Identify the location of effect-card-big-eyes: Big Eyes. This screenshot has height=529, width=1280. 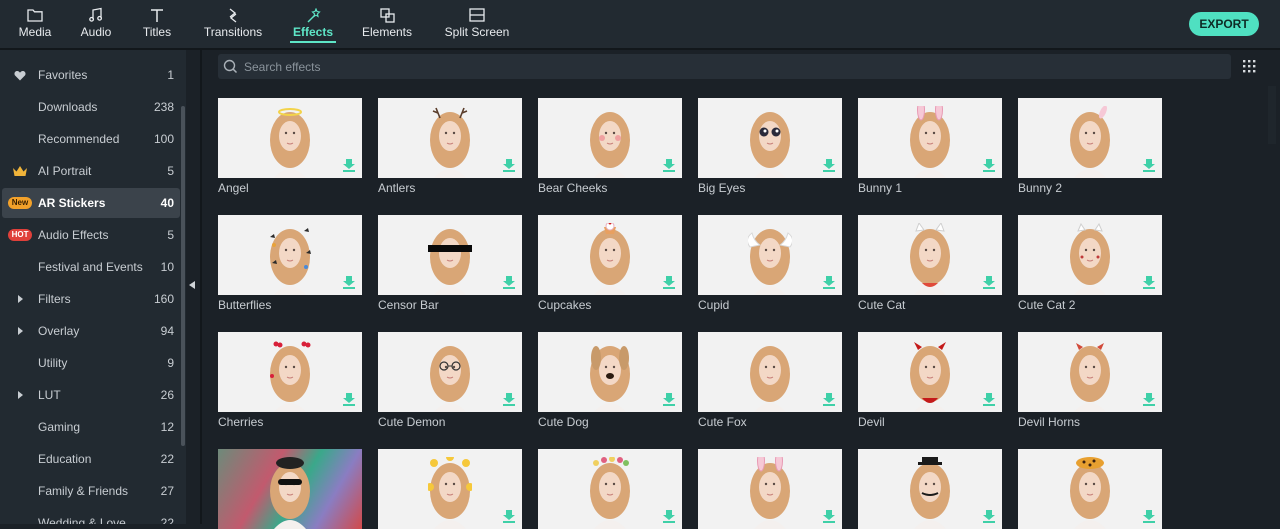
(770, 148).